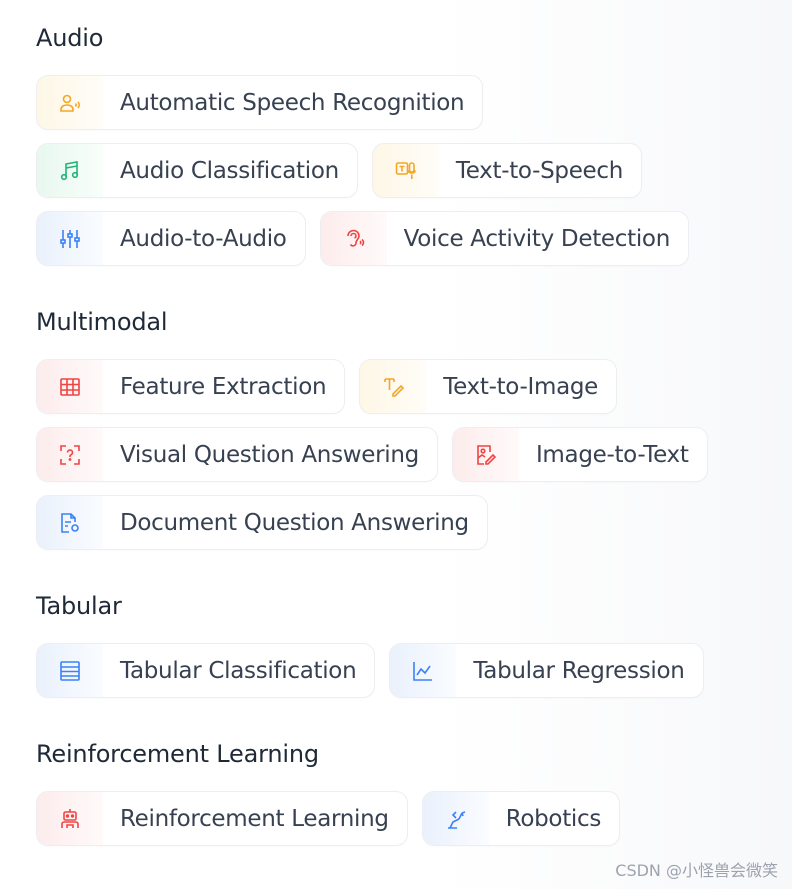 The width and height of the screenshot is (792, 889). I want to click on task-label: Tabular Classification, so click(238, 670).